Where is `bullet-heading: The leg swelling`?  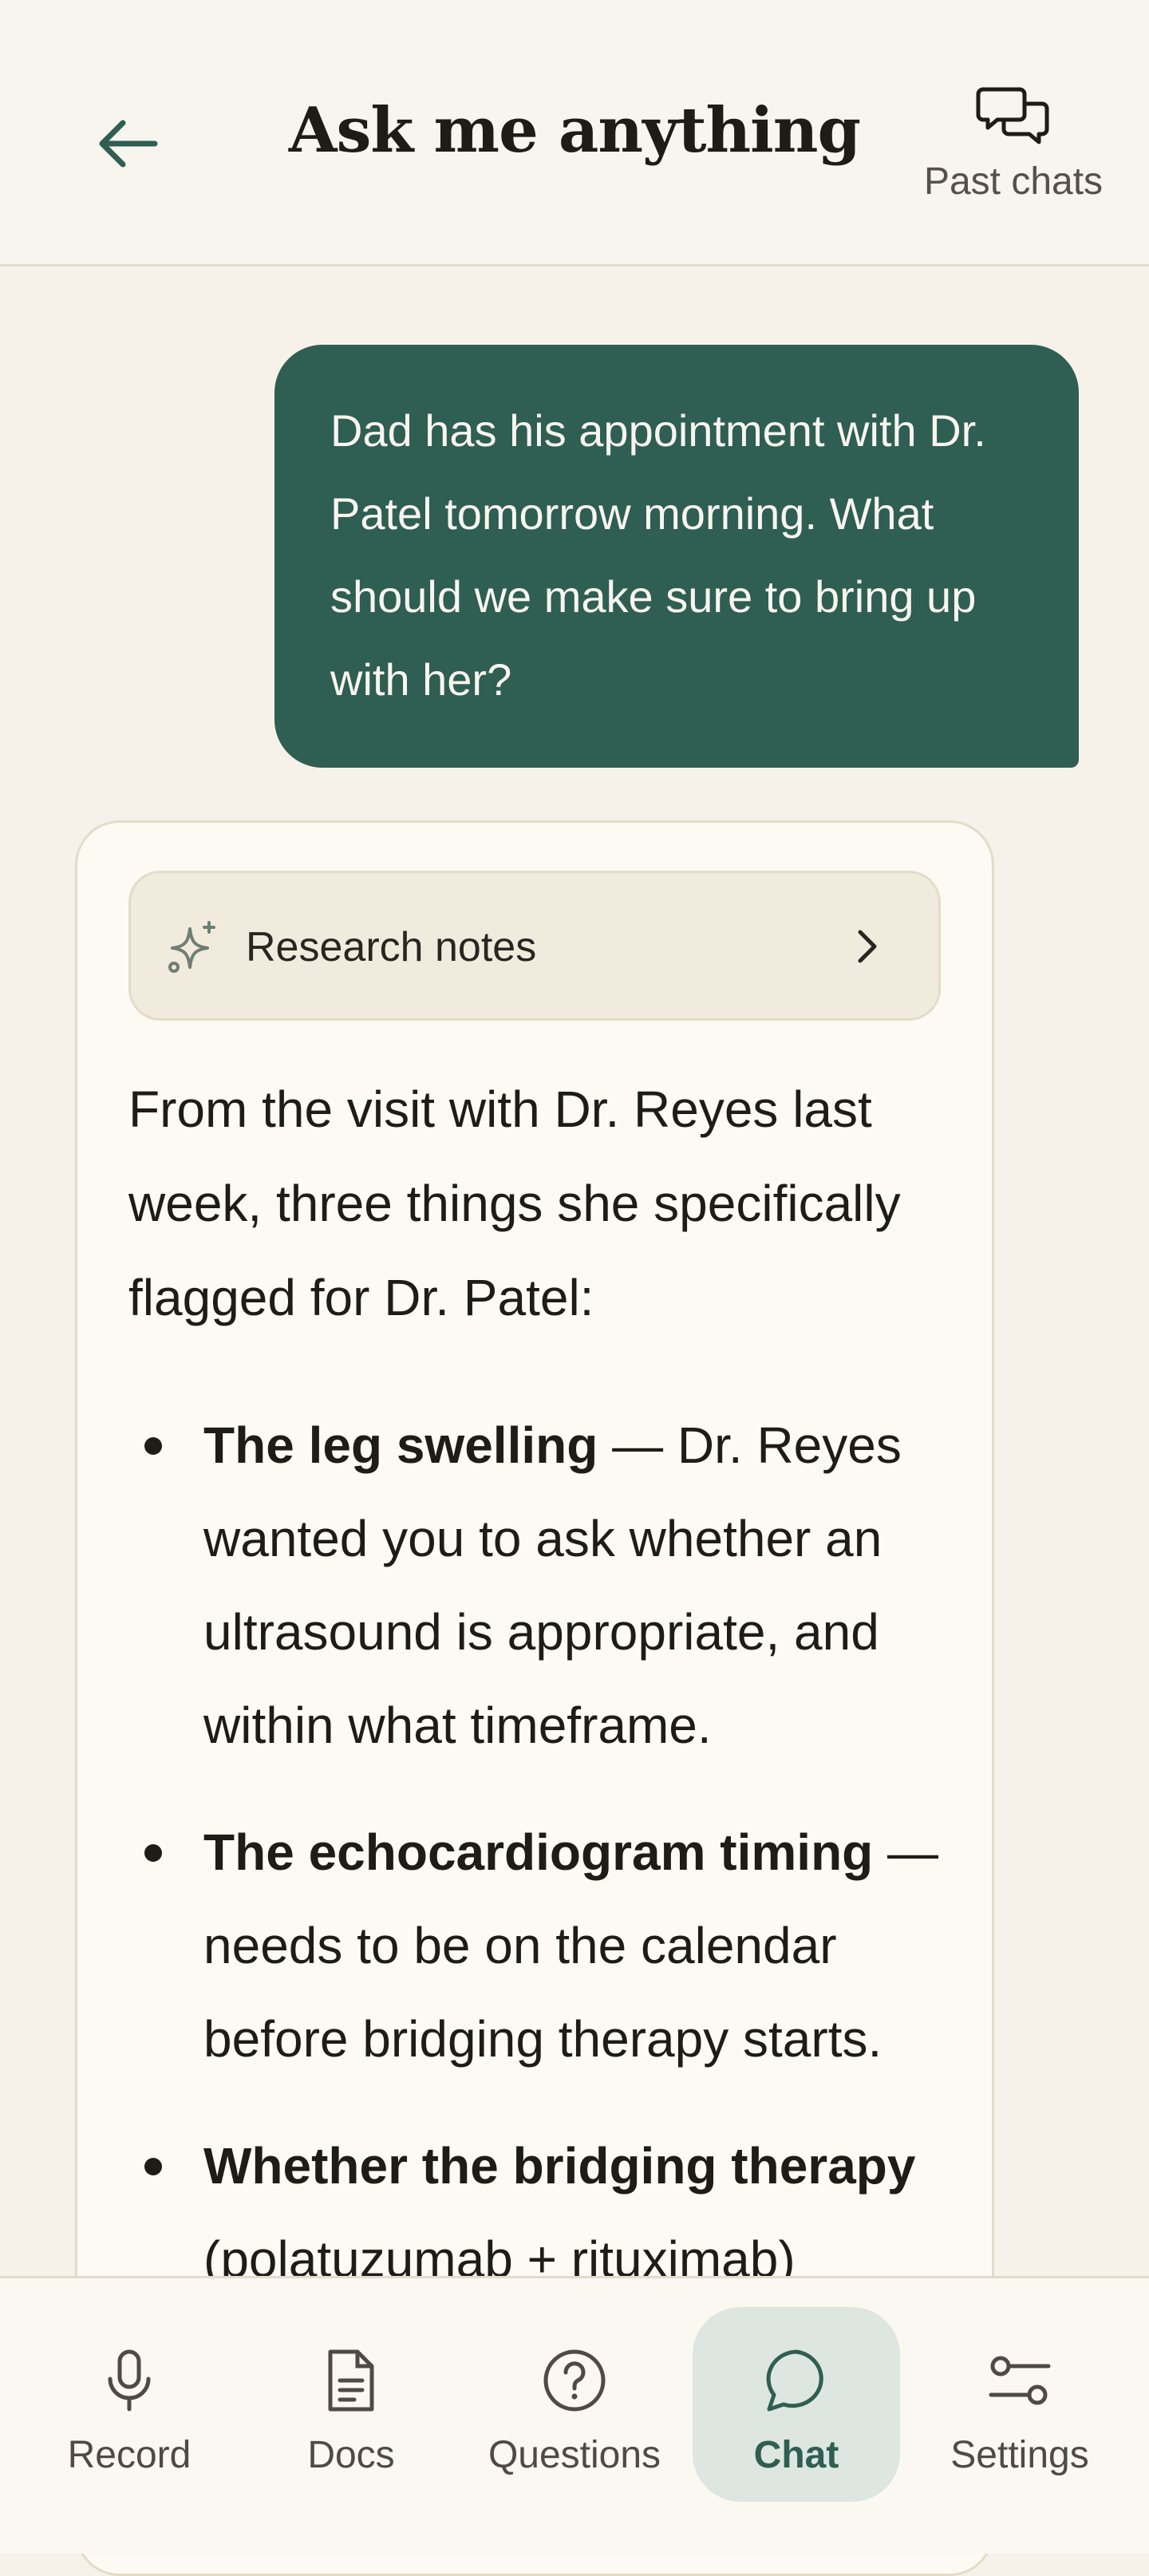
bullet-heading: The leg swelling is located at coordinates (401, 1445).